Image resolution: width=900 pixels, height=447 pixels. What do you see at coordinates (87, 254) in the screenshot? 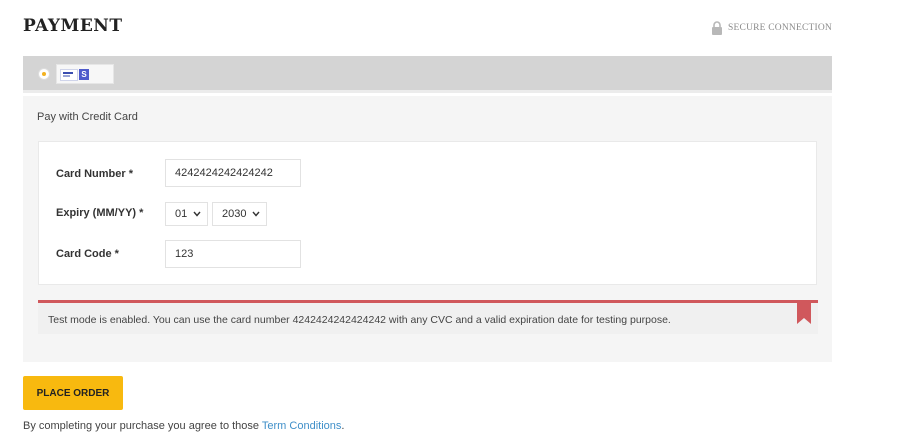
I see `card-code-label: Card Code *` at bounding box center [87, 254].